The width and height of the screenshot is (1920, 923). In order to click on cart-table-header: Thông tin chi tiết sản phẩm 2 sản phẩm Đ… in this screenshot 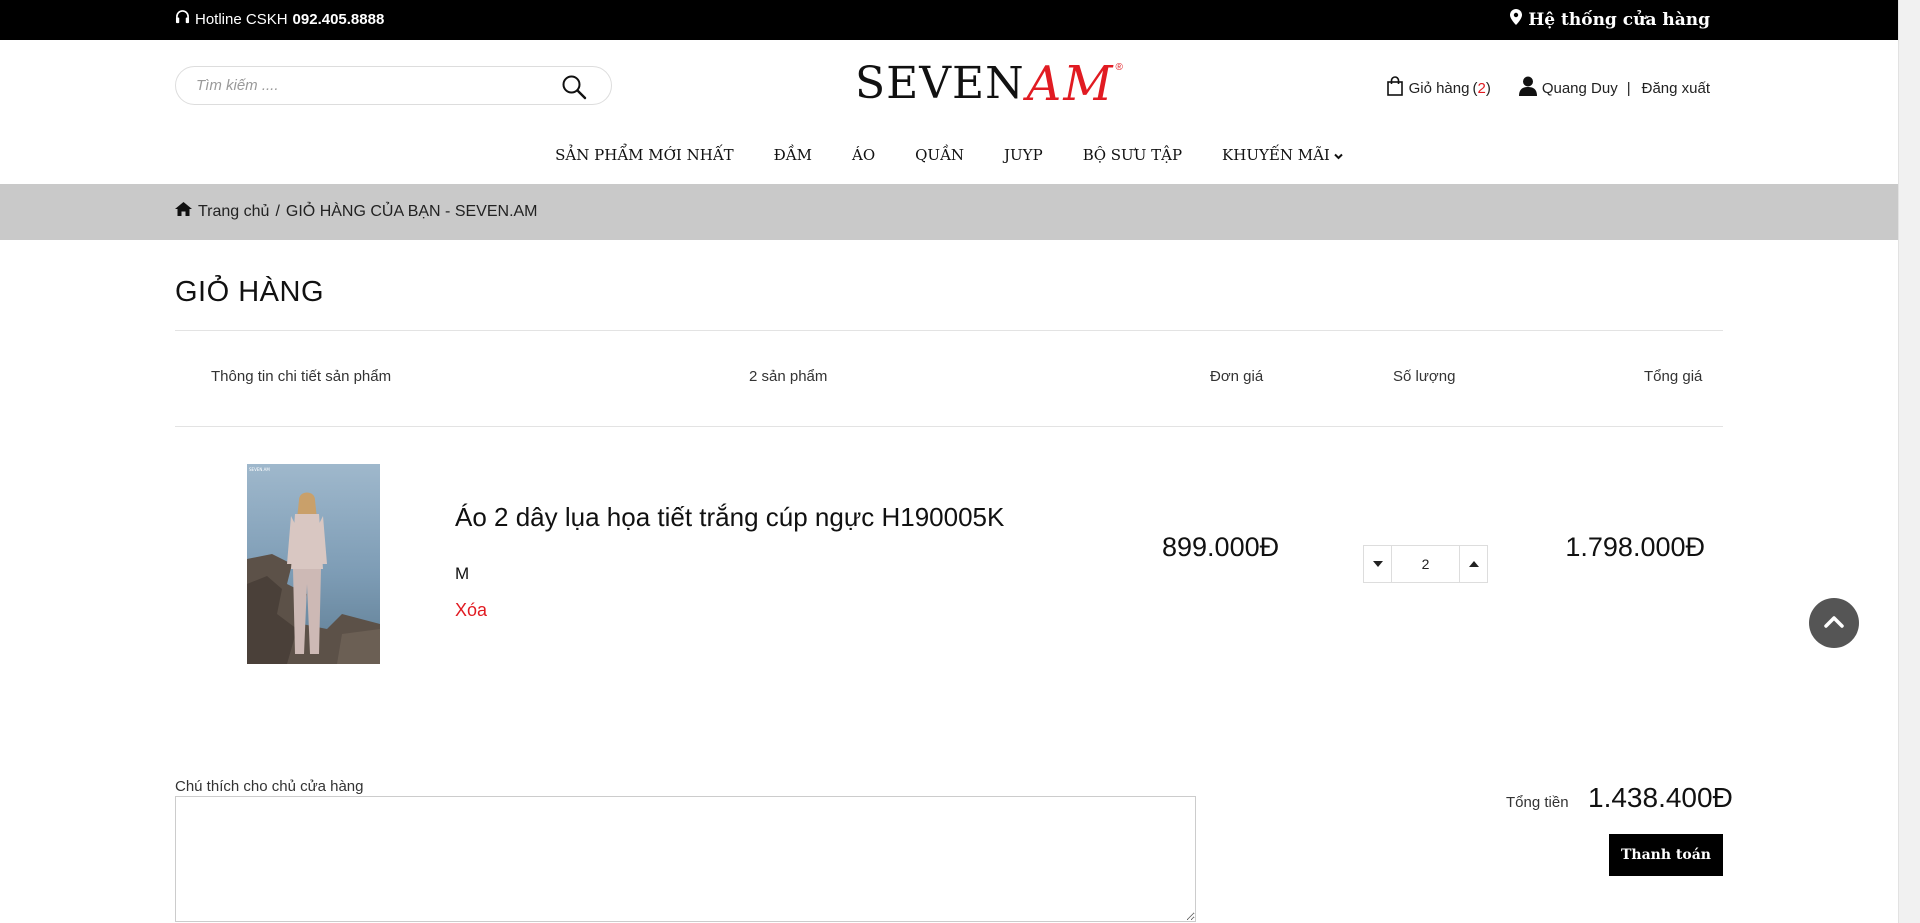, I will do `click(949, 378)`.